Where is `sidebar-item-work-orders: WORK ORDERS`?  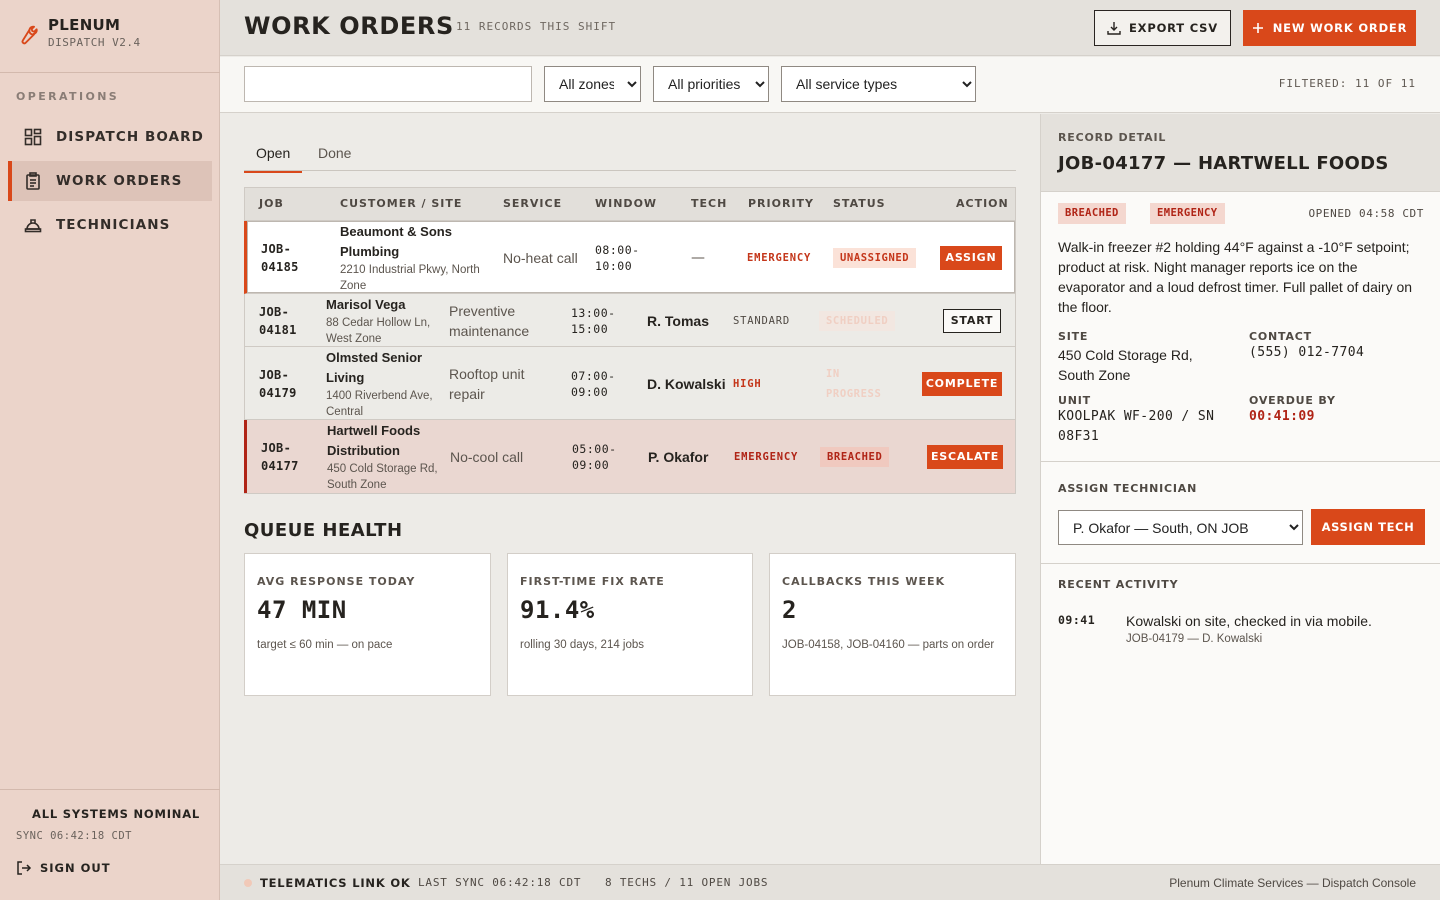
sidebar-item-work-orders: WORK ORDERS is located at coordinates (110, 181).